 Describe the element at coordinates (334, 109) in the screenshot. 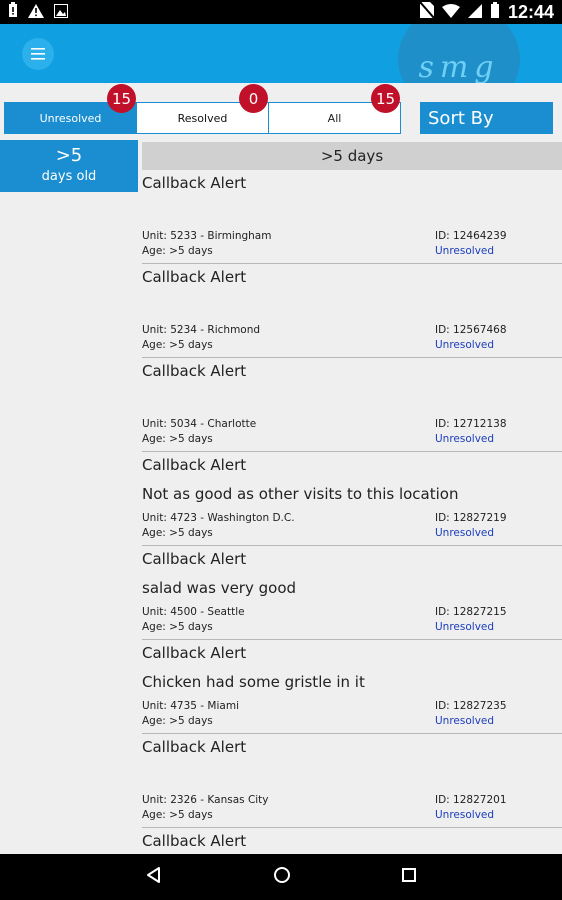

I see `tab-all: All 15` at that location.